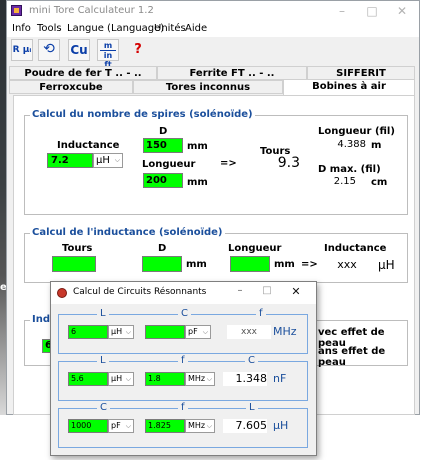  What do you see at coordinates (386, 265) in the screenshot?
I see `inductance2-unit: µH` at bounding box center [386, 265].